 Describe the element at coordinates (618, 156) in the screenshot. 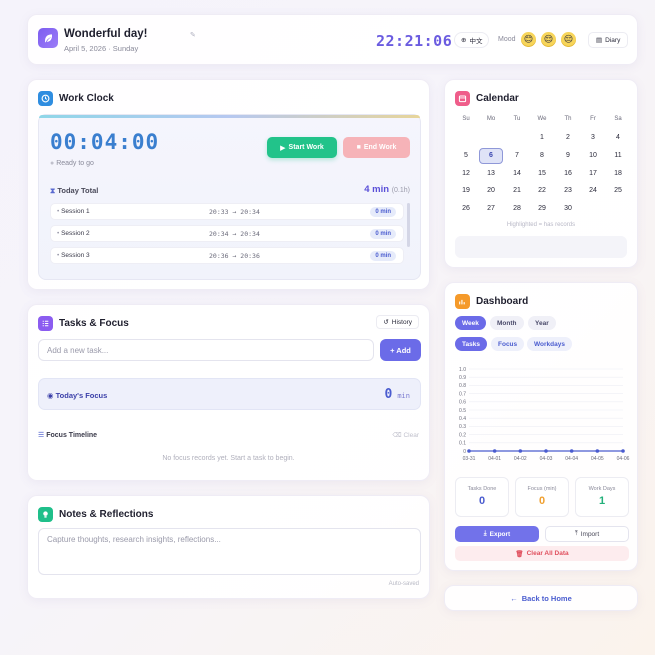

I see `calendar-day: 11` at that location.